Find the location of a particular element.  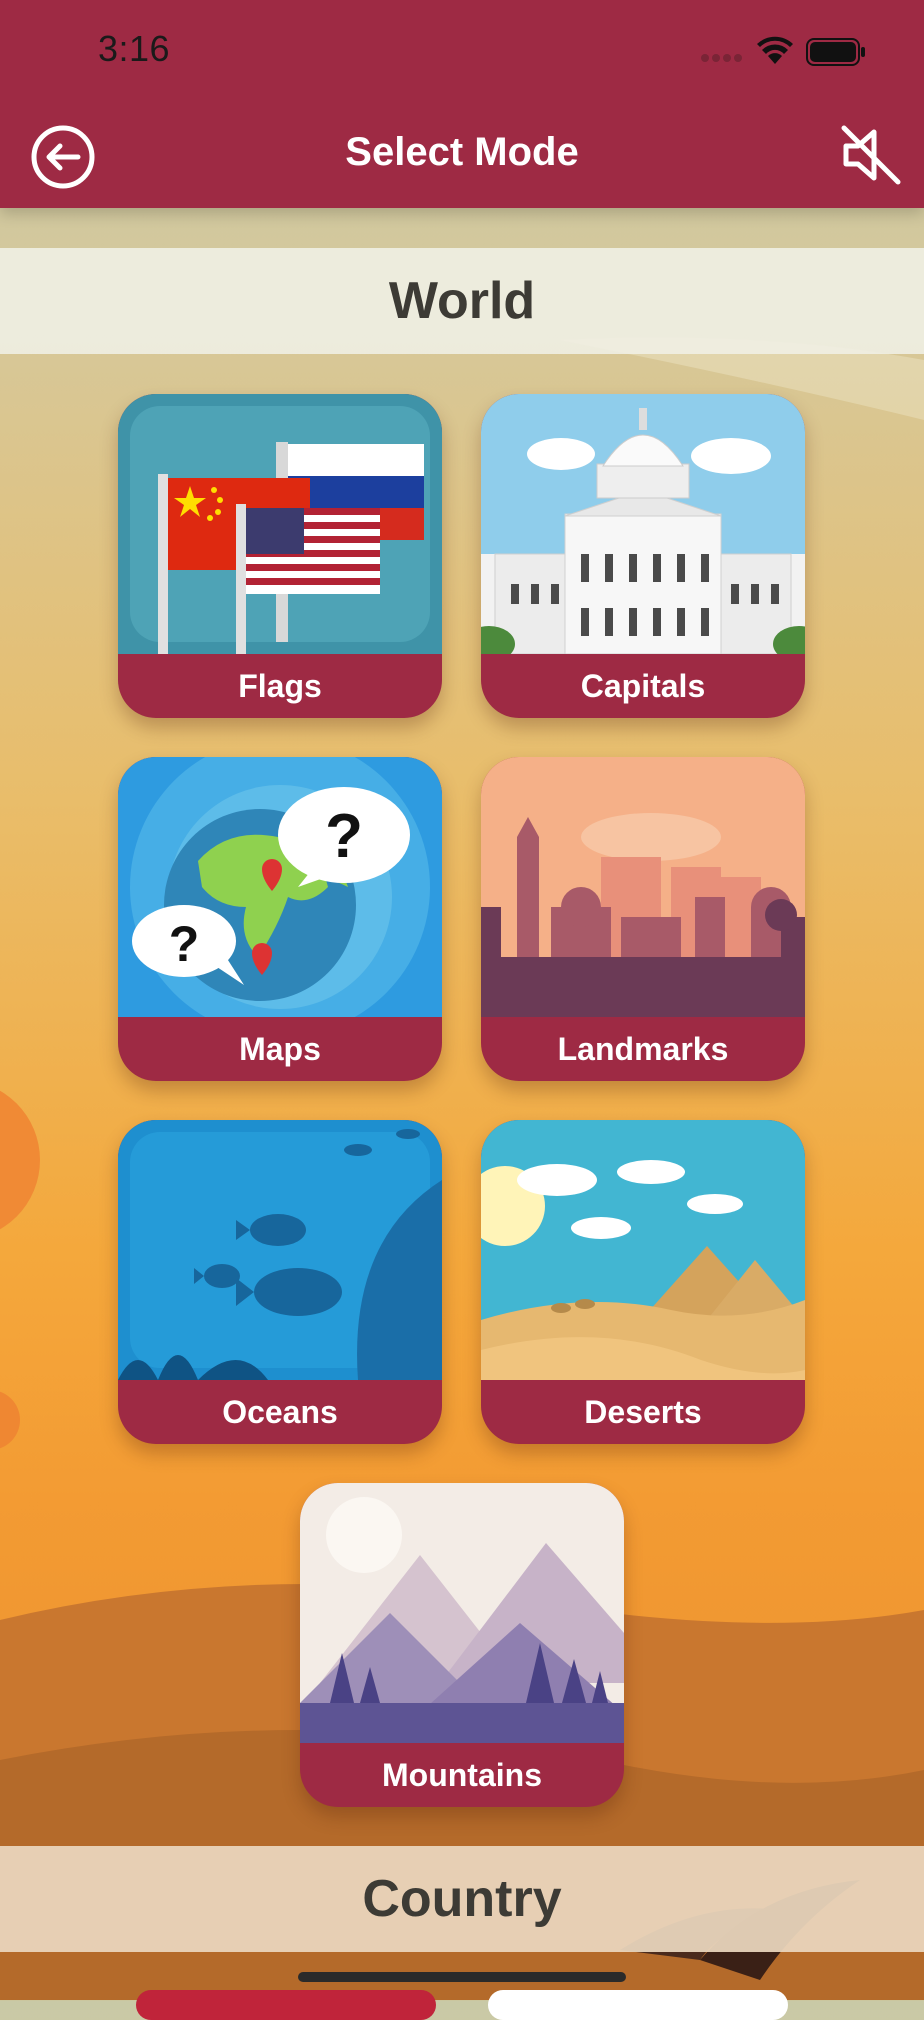

mode-card-oceans: Oceans is located at coordinates (280, 1282).